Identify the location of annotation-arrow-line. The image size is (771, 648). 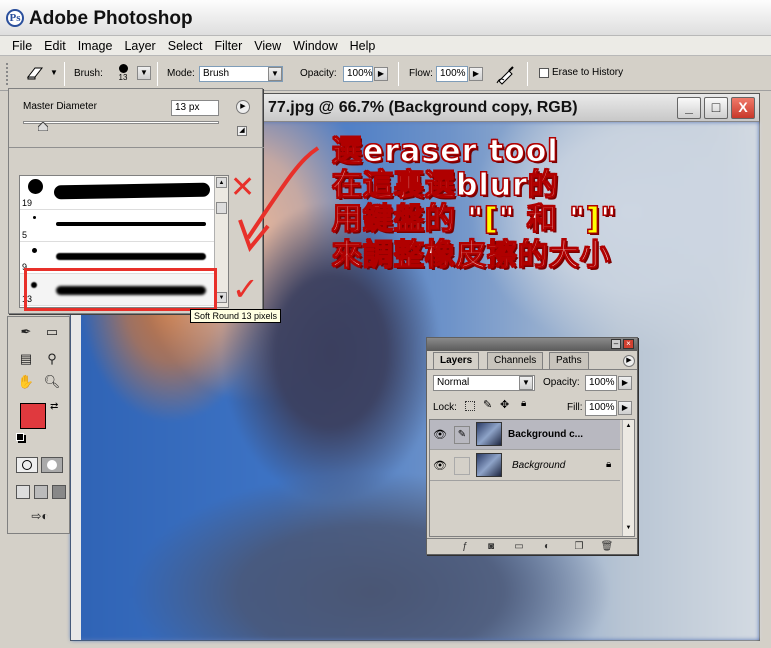
(283, 193).